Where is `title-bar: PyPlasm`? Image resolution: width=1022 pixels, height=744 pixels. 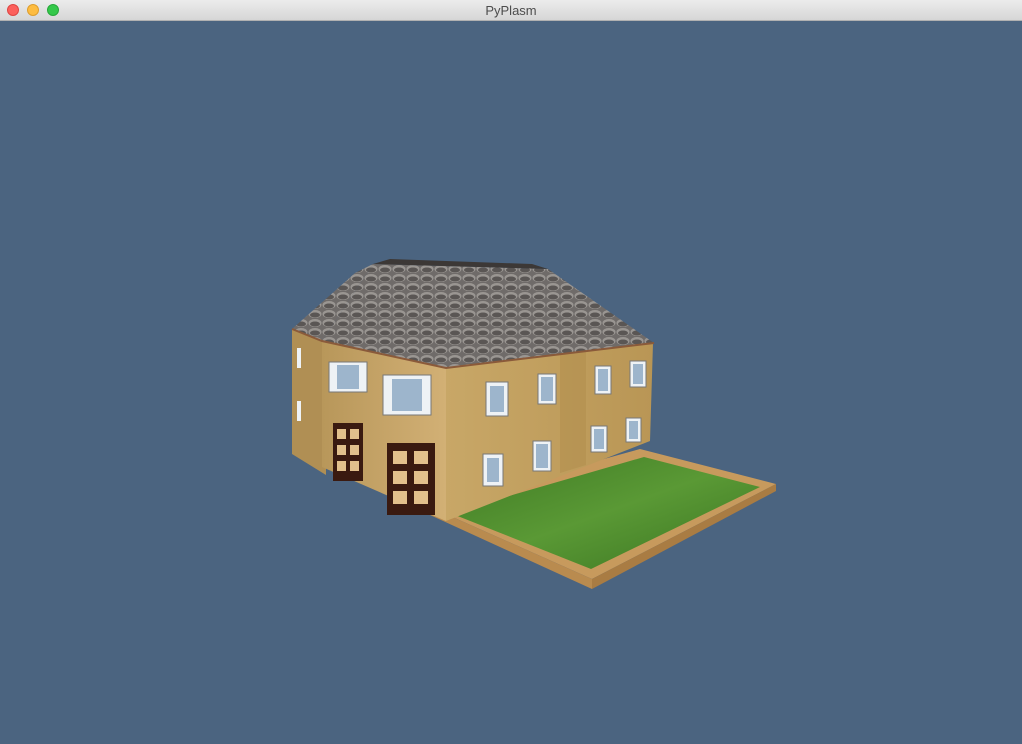 title-bar: PyPlasm is located at coordinates (511, 10).